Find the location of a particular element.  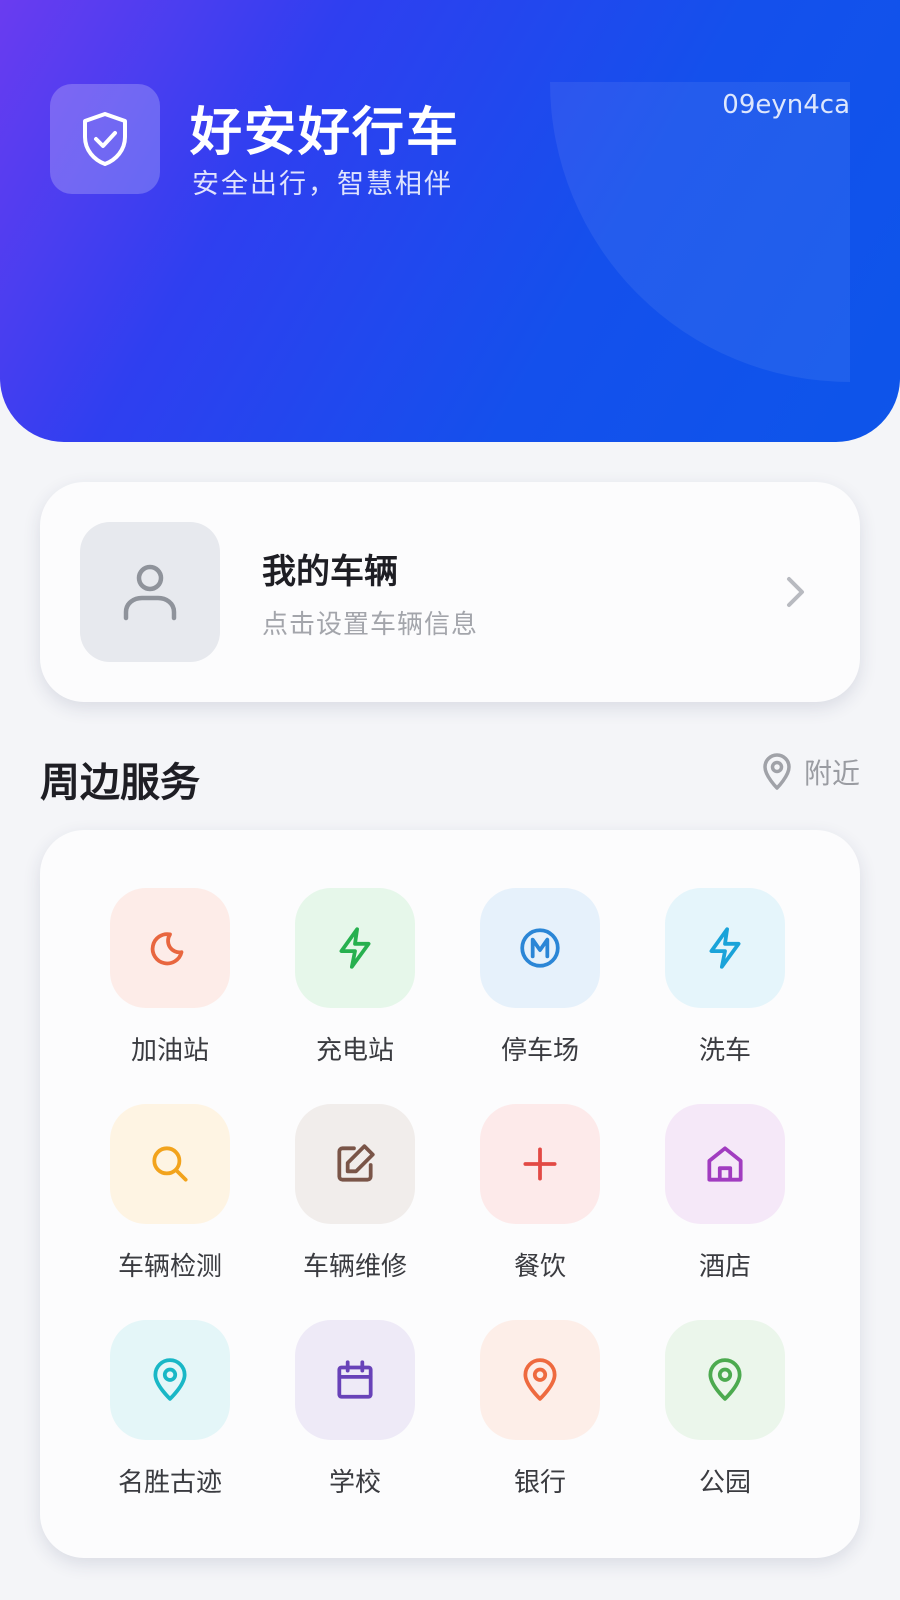

section-title: 周边服务 is located at coordinates (120, 783).